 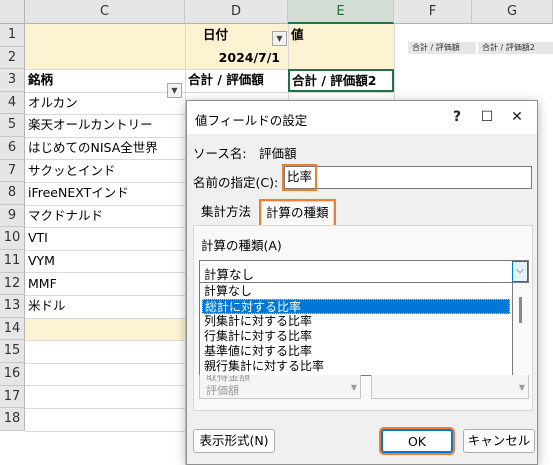 I want to click on cell-name: サクッとインド, so click(x=105, y=171).